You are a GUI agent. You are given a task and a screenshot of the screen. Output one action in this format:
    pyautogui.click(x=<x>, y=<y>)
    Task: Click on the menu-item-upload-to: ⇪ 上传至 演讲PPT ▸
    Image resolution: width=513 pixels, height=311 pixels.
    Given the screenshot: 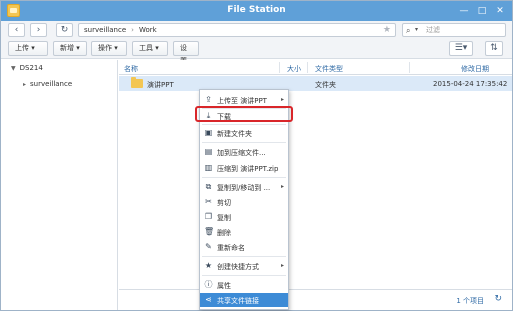 What is the action you would take?
    pyautogui.click(x=244, y=100)
    